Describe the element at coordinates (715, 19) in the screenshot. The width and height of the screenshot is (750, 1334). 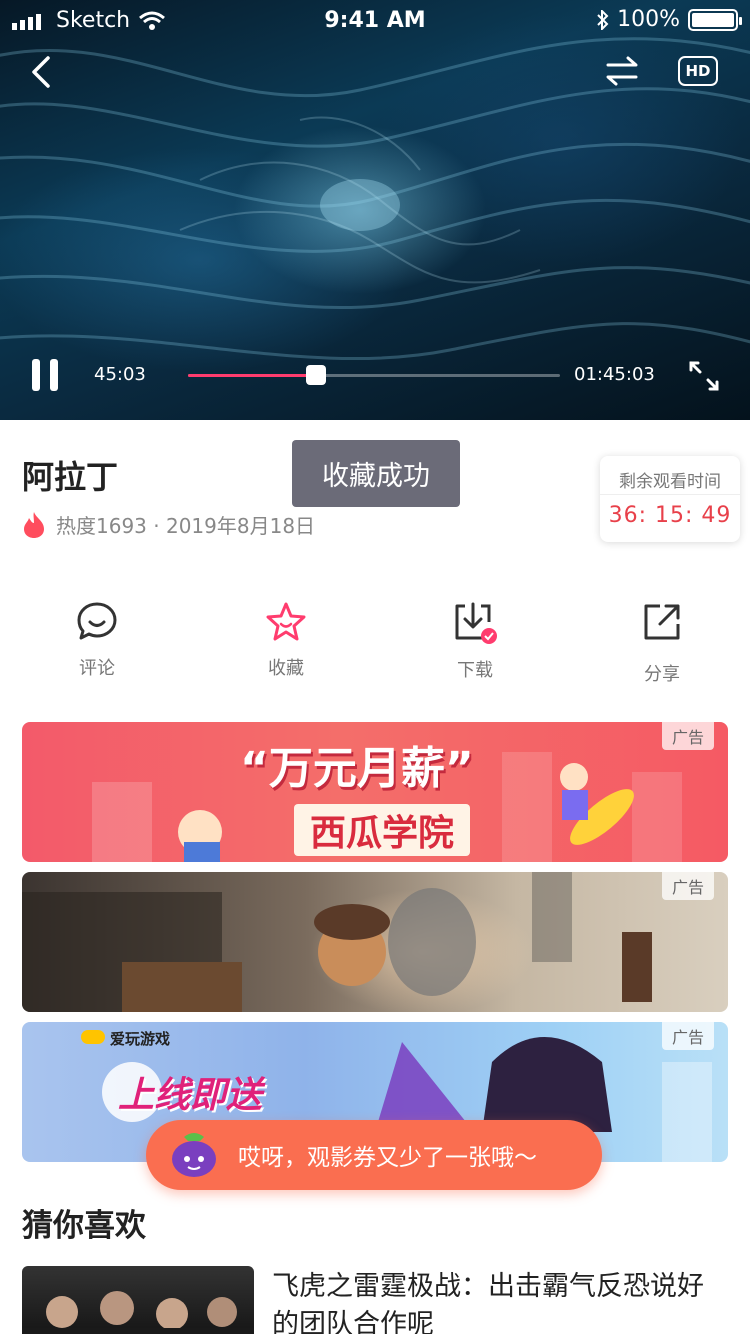
I see `battery-icon` at that location.